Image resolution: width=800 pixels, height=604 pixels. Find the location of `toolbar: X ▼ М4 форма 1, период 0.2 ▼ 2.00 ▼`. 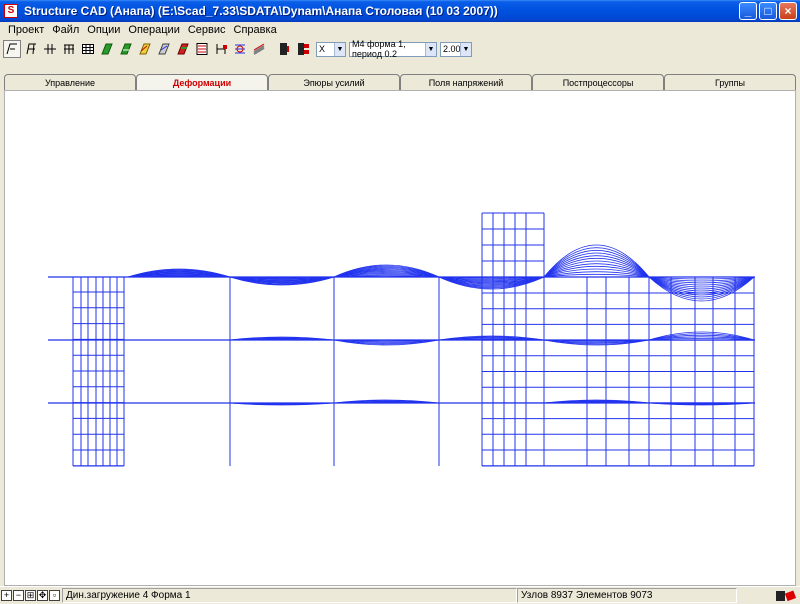

toolbar: X ▼ М4 форма 1, период 0.2 ▼ 2.00 ▼ is located at coordinates (400, 49).